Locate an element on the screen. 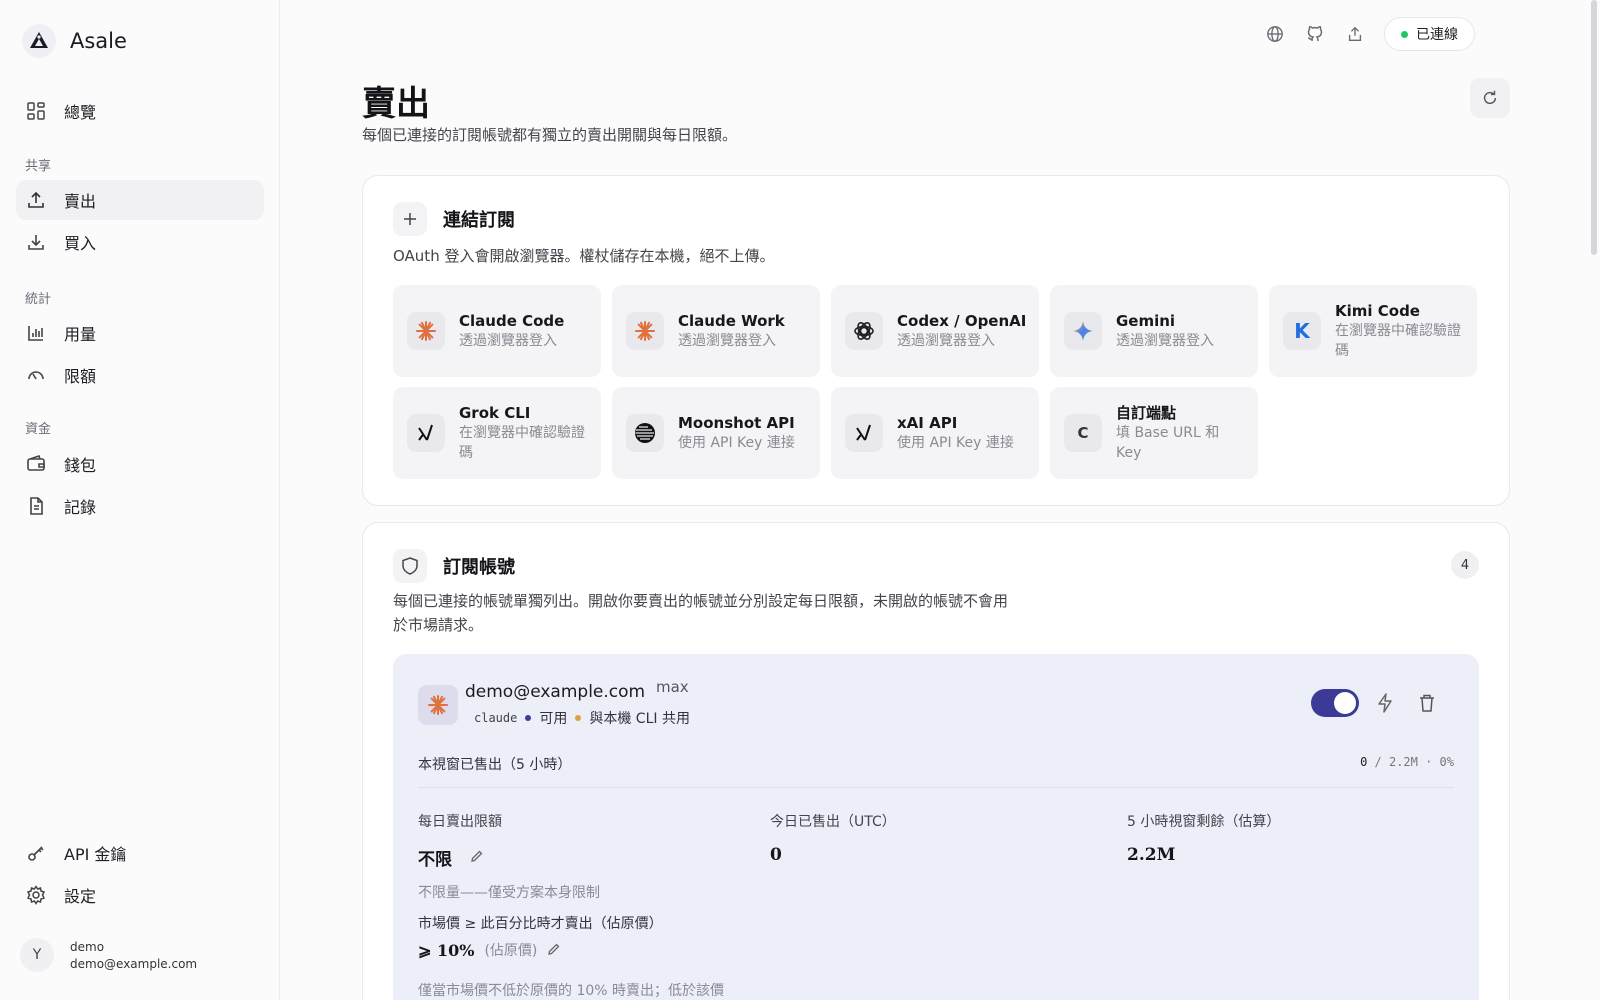  connect-card-desc: OAuth 登入會開啟瀏覽器。權杖儲存在本機，絕不上傳。 is located at coordinates (584, 256).